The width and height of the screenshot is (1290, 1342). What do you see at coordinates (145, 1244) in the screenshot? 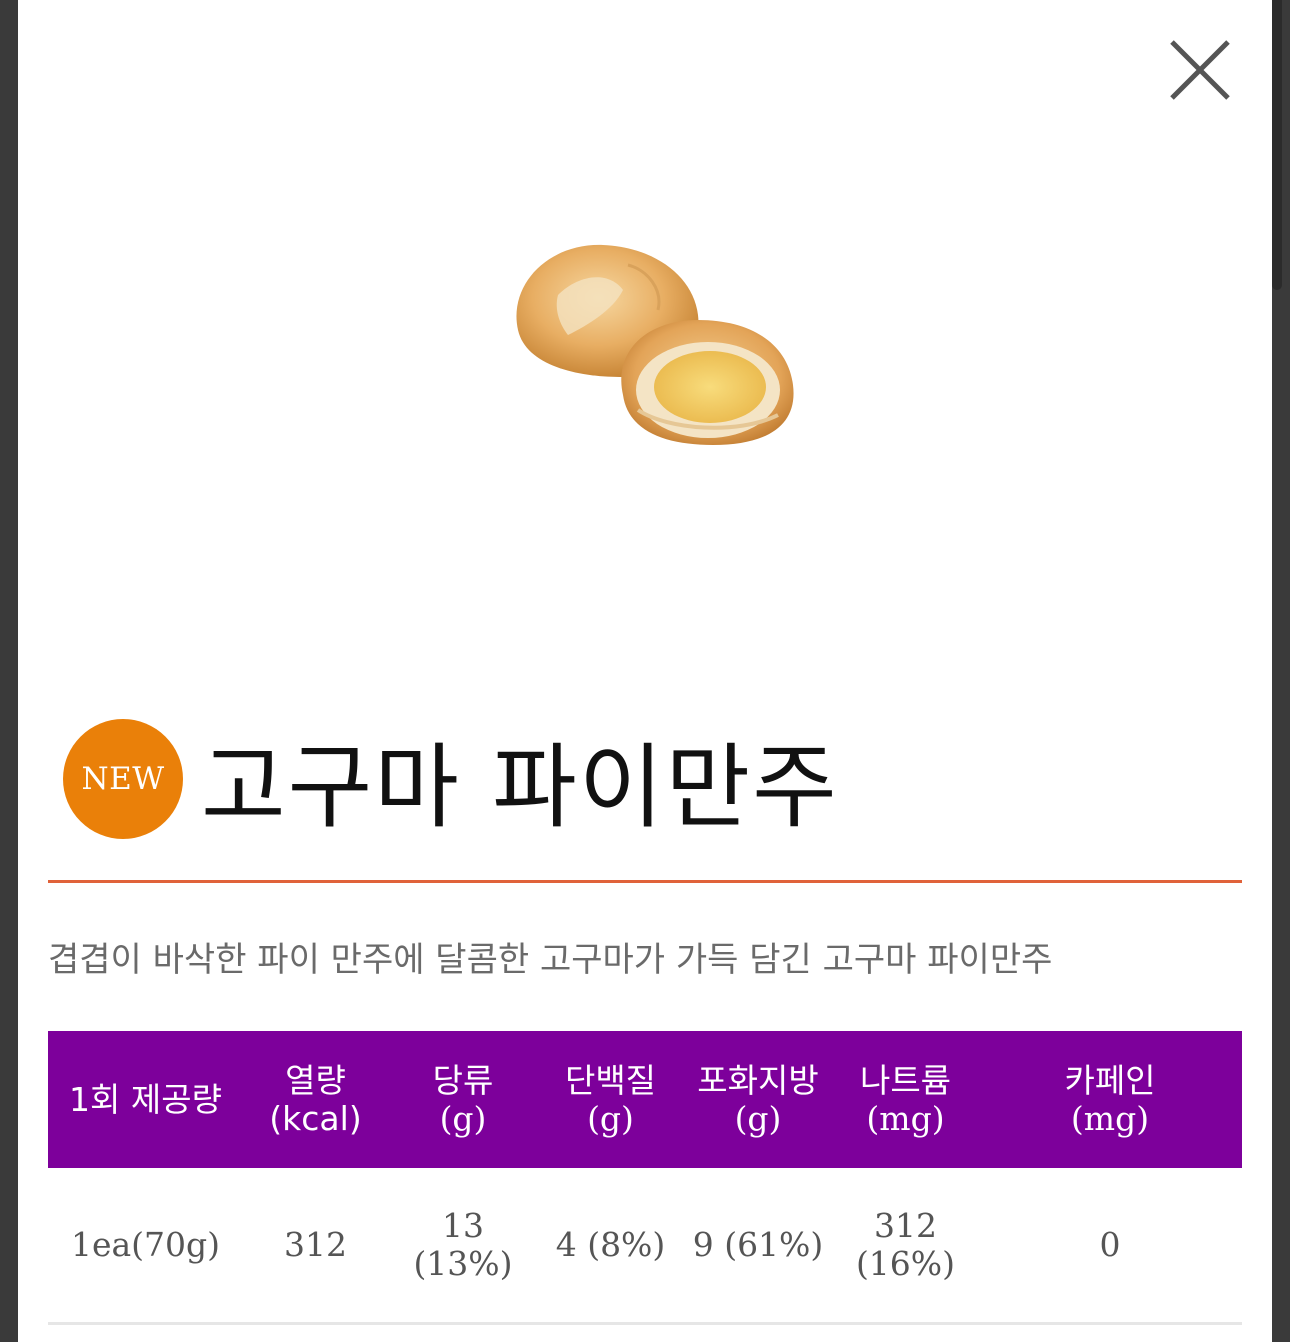
I see `value-serving: 1ea(70g)` at bounding box center [145, 1244].